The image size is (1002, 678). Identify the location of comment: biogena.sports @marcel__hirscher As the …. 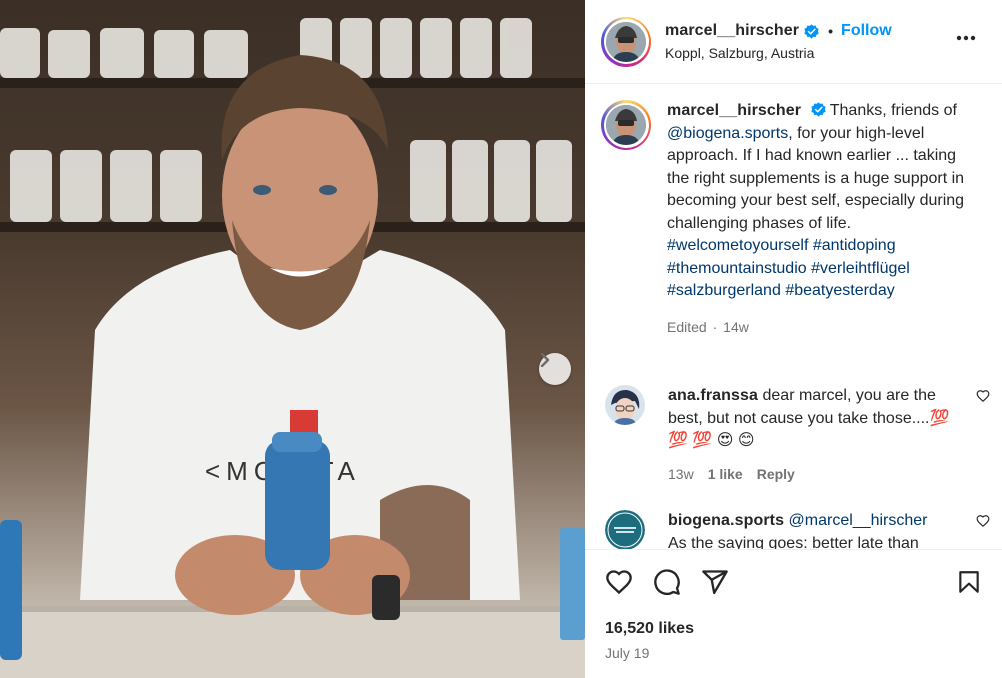
(797, 529).